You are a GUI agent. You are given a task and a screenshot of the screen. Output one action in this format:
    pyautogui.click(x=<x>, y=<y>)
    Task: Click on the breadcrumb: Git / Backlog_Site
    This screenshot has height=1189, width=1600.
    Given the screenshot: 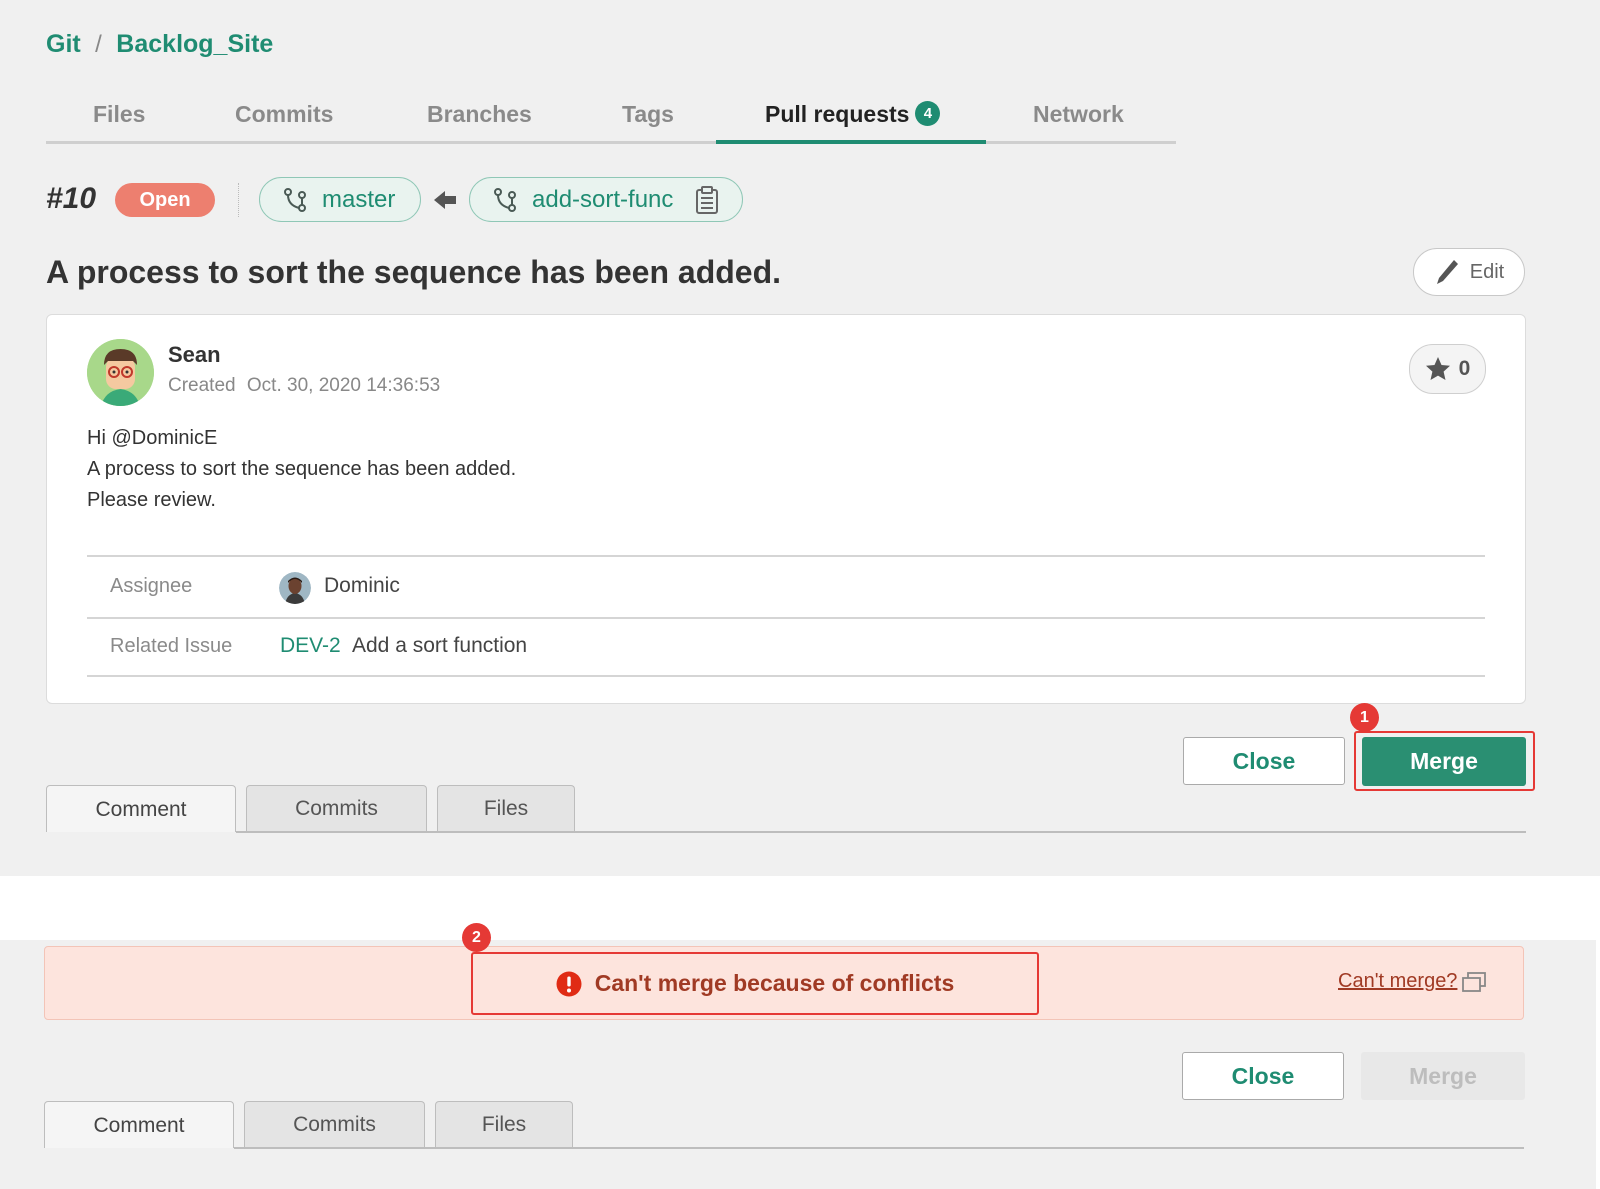 What is the action you would take?
    pyautogui.click(x=159, y=44)
    